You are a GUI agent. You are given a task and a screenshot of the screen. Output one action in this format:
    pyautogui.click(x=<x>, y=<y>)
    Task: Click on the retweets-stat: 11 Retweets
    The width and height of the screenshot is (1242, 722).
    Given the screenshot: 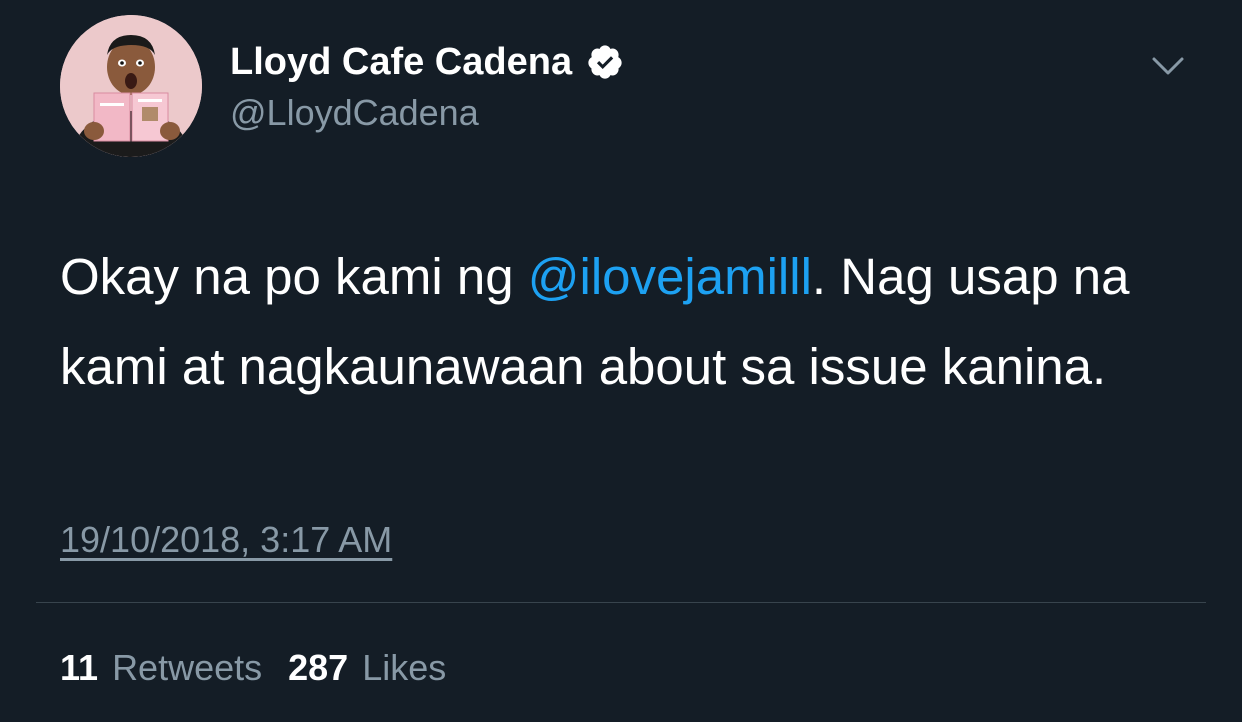 What is the action you would take?
    pyautogui.click(x=161, y=668)
    